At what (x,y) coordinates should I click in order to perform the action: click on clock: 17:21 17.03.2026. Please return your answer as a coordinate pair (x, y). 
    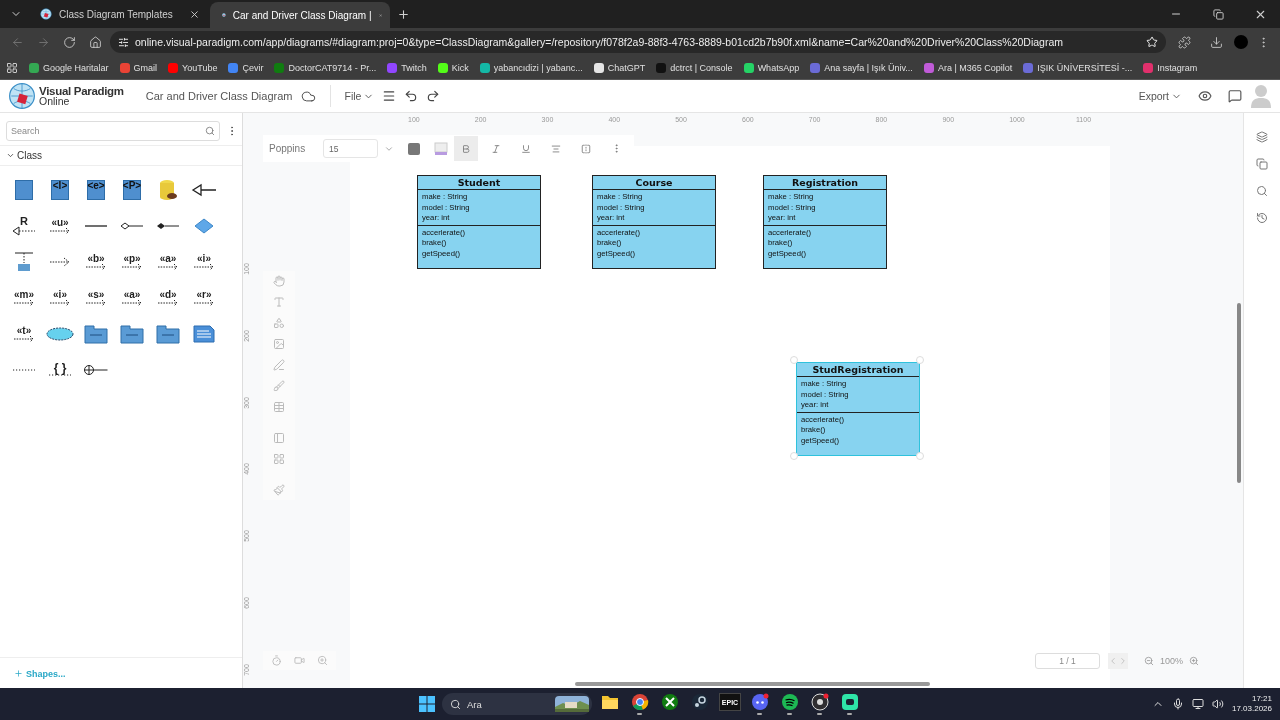
    Looking at the image, I should click on (1251, 704).